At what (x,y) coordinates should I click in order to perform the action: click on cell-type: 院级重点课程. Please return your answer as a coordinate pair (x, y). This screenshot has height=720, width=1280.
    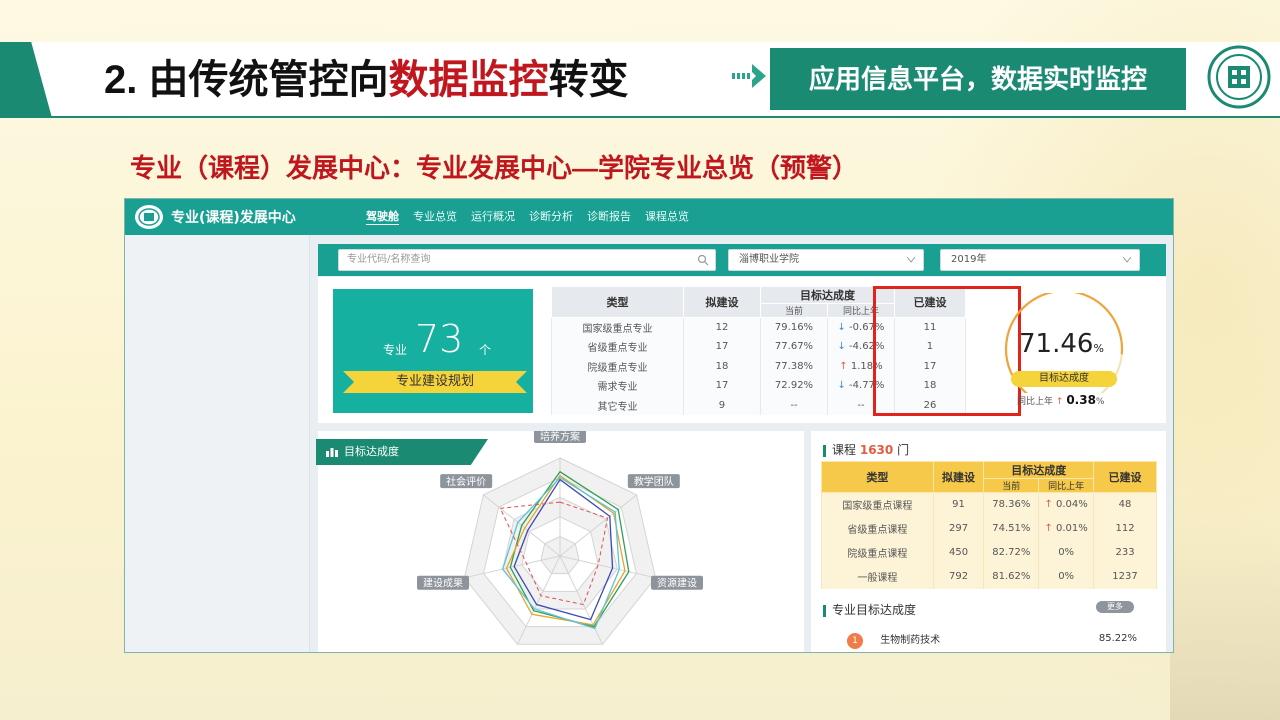
    Looking at the image, I should click on (877, 552).